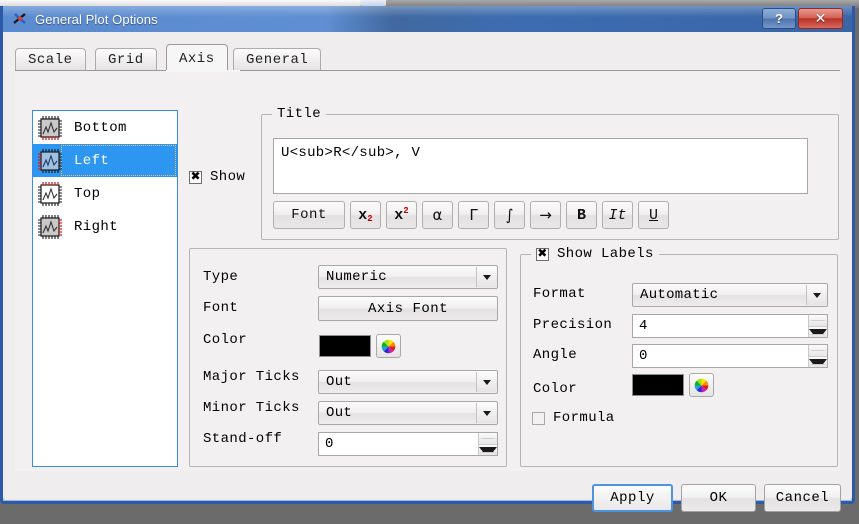 This screenshot has height=524, width=859. What do you see at coordinates (251, 408) in the screenshot?
I see `minor-ticks-label: Minor Ticks` at bounding box center [251, 408].